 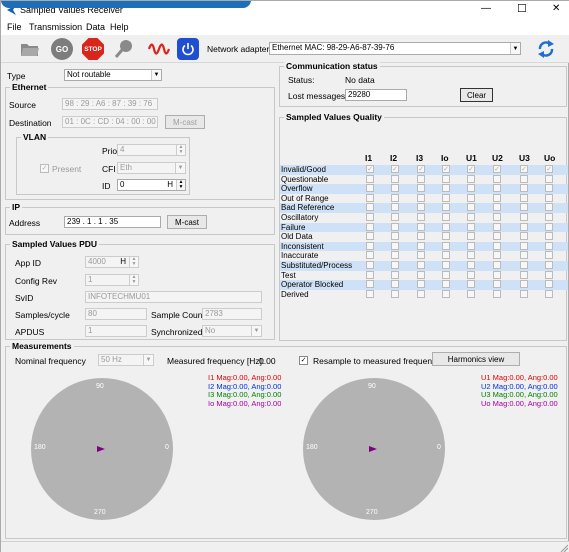 I want to click on cfi-select: Eth ▼, so click(x=151, y=168).